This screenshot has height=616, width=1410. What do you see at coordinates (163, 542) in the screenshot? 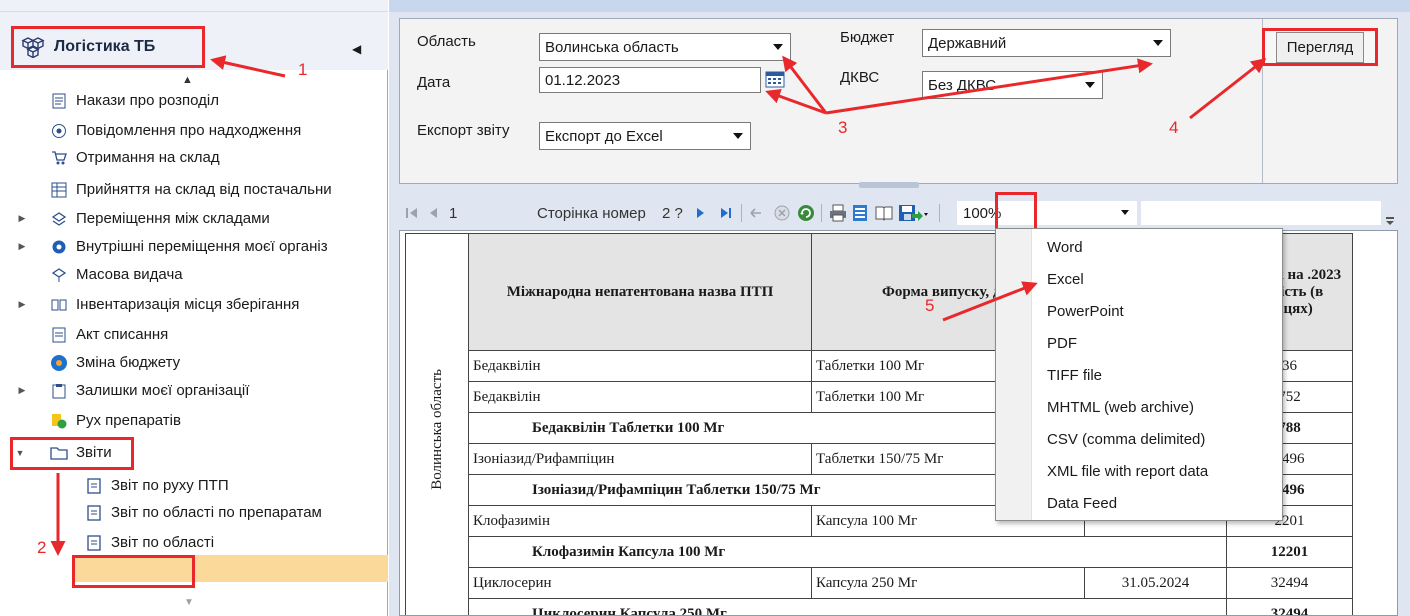
I see `sidebar-item-label: Звіт по області` at bounding box center [163, 542].